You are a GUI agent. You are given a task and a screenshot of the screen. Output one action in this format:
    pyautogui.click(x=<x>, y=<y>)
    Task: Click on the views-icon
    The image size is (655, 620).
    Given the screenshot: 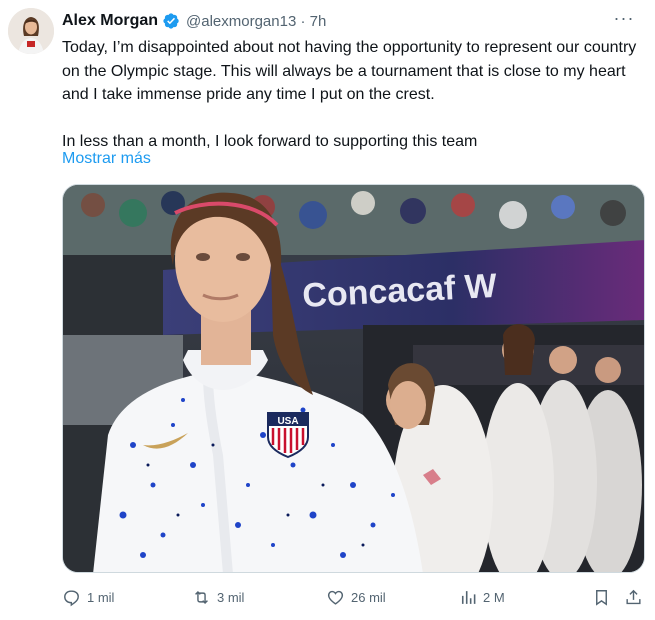 What is the action you would take?
    pyautogui.click(x=468, y=597)
    